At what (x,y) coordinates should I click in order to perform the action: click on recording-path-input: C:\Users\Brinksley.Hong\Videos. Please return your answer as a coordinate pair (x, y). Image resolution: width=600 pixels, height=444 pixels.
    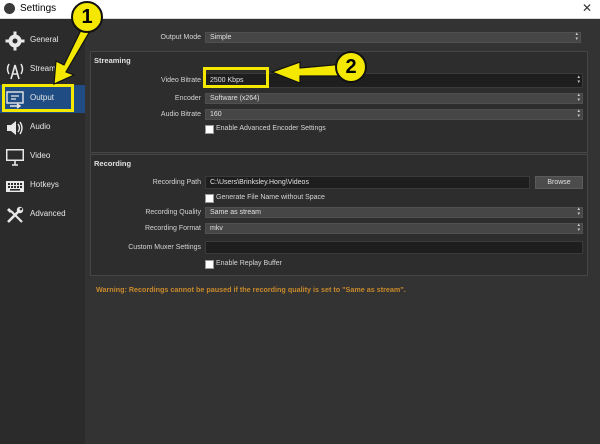
    Looking at the image, I should click on (367, 182).